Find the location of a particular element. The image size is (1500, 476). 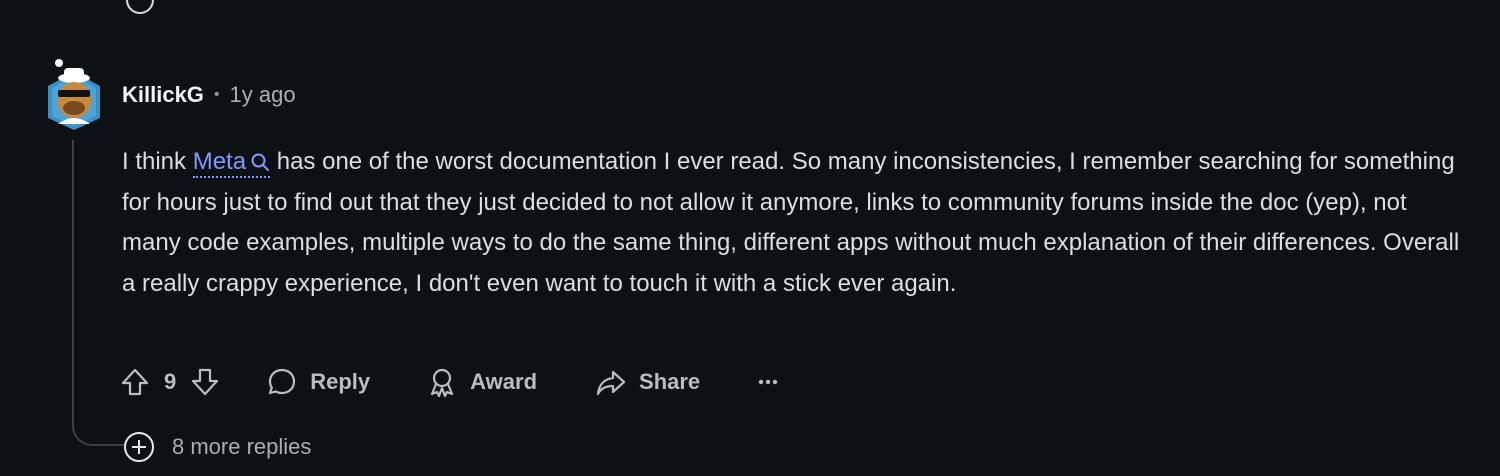

ellipsis-icon is located at coordinates (768, 382).